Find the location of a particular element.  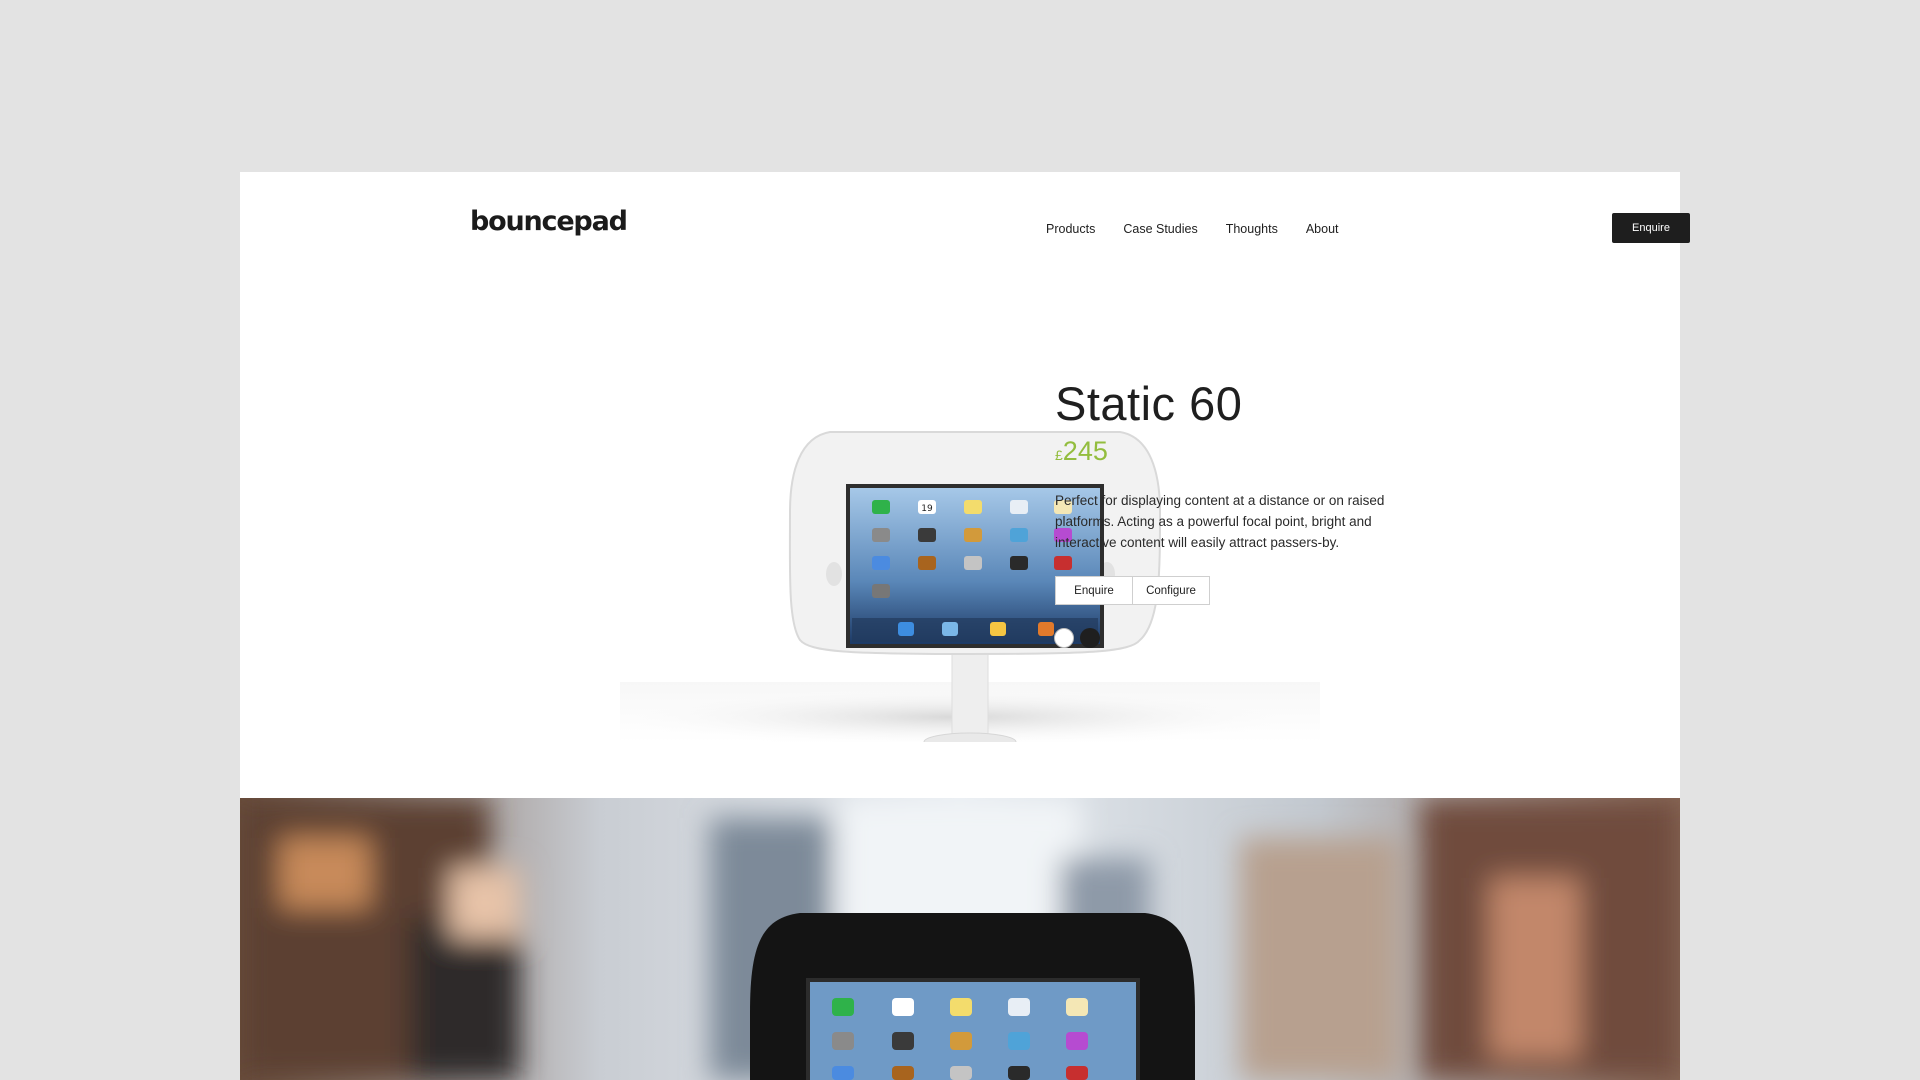

nav-enquire-button: Enquire is located at coordinates (1651, 228).